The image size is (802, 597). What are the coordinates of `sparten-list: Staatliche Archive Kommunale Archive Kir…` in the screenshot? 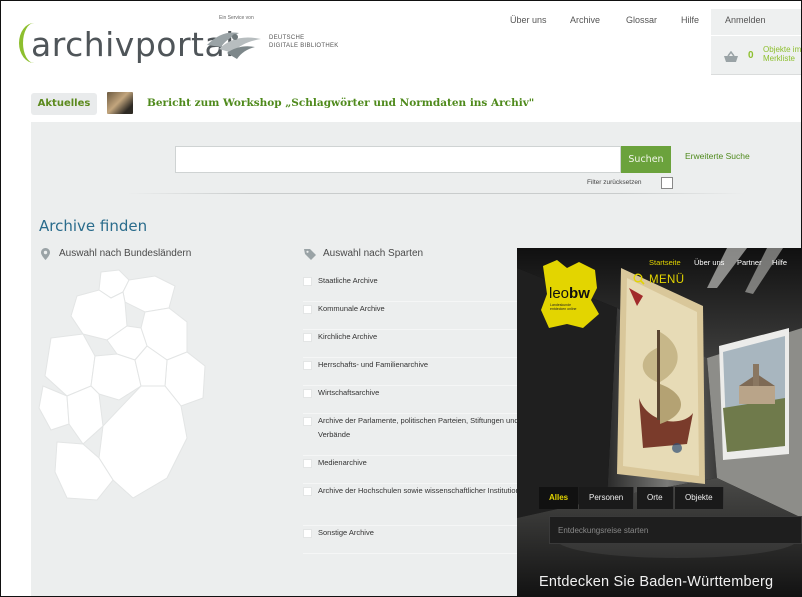 It's located at (425, 414).